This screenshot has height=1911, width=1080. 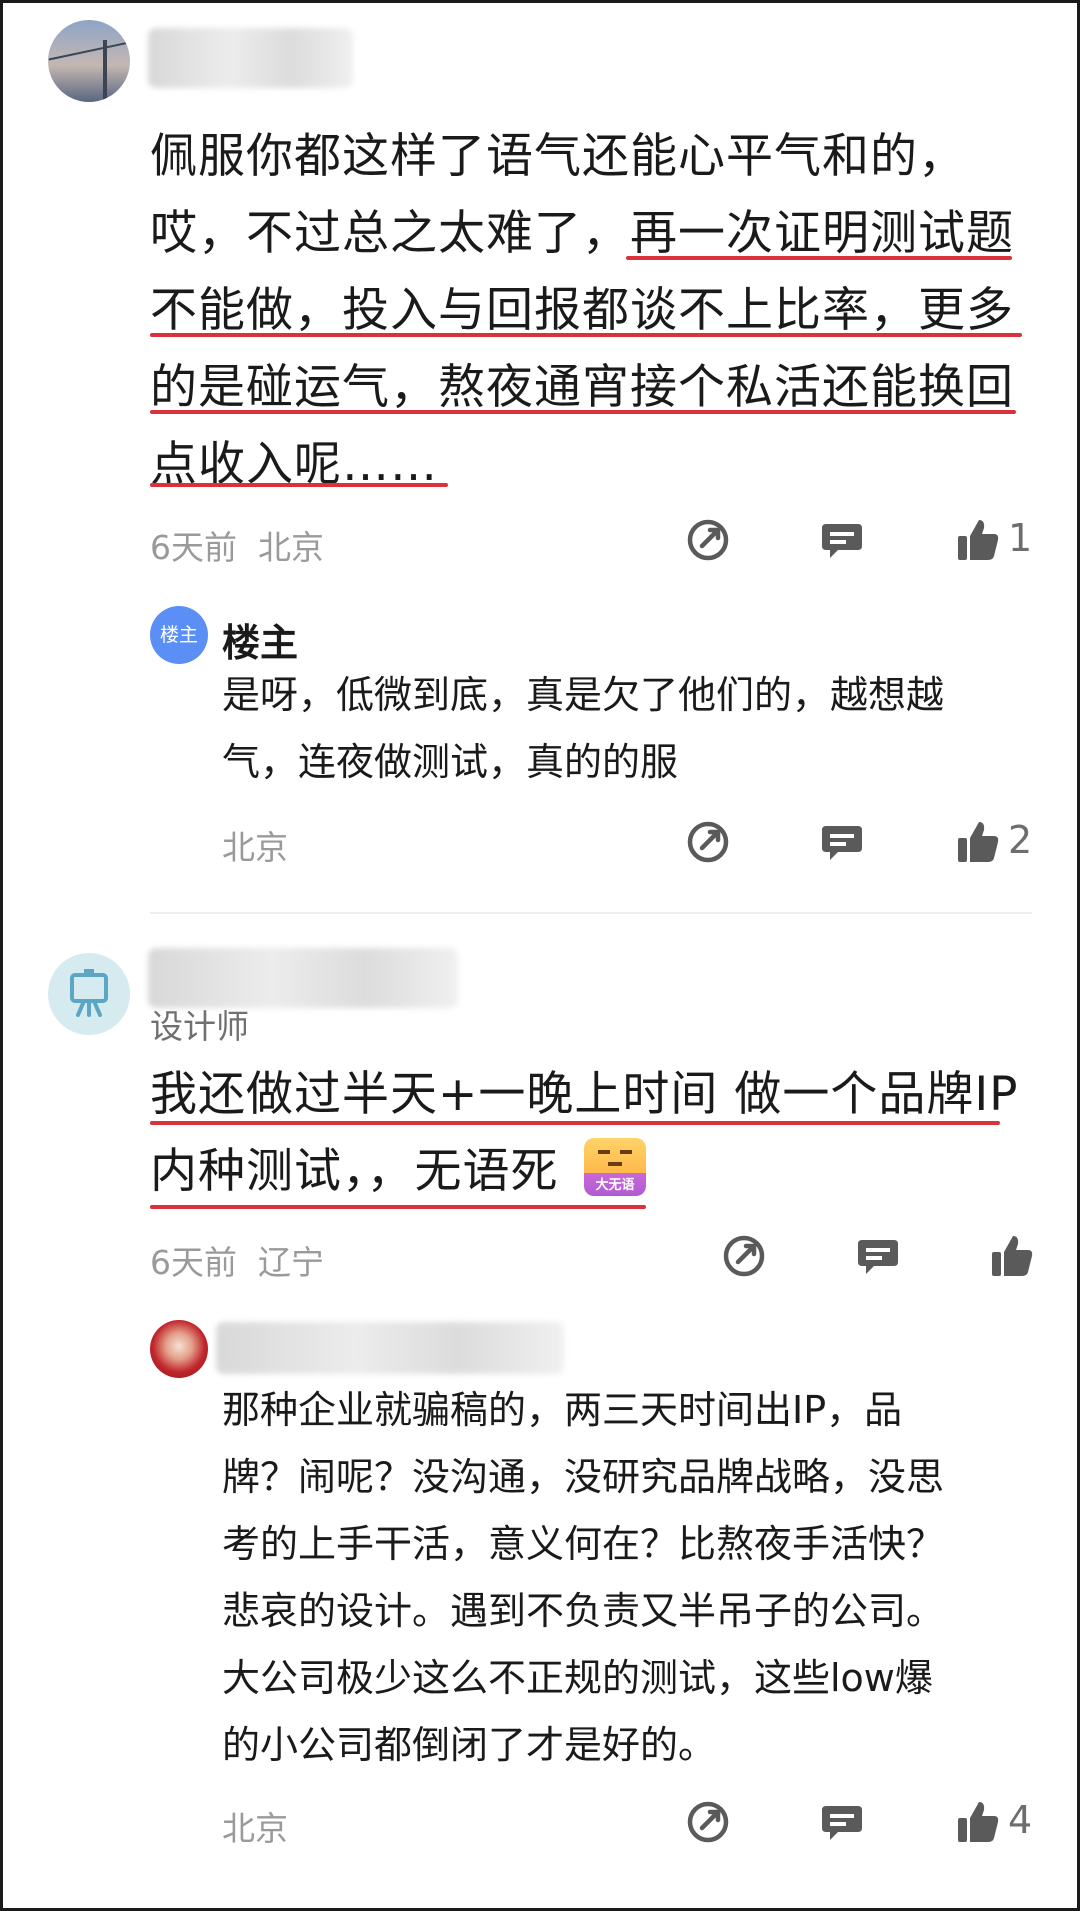 What do you see at coordinates (199, 1026) in the screenshot?
I see `user-role: 设计师` at bounding box center [199, 1026].